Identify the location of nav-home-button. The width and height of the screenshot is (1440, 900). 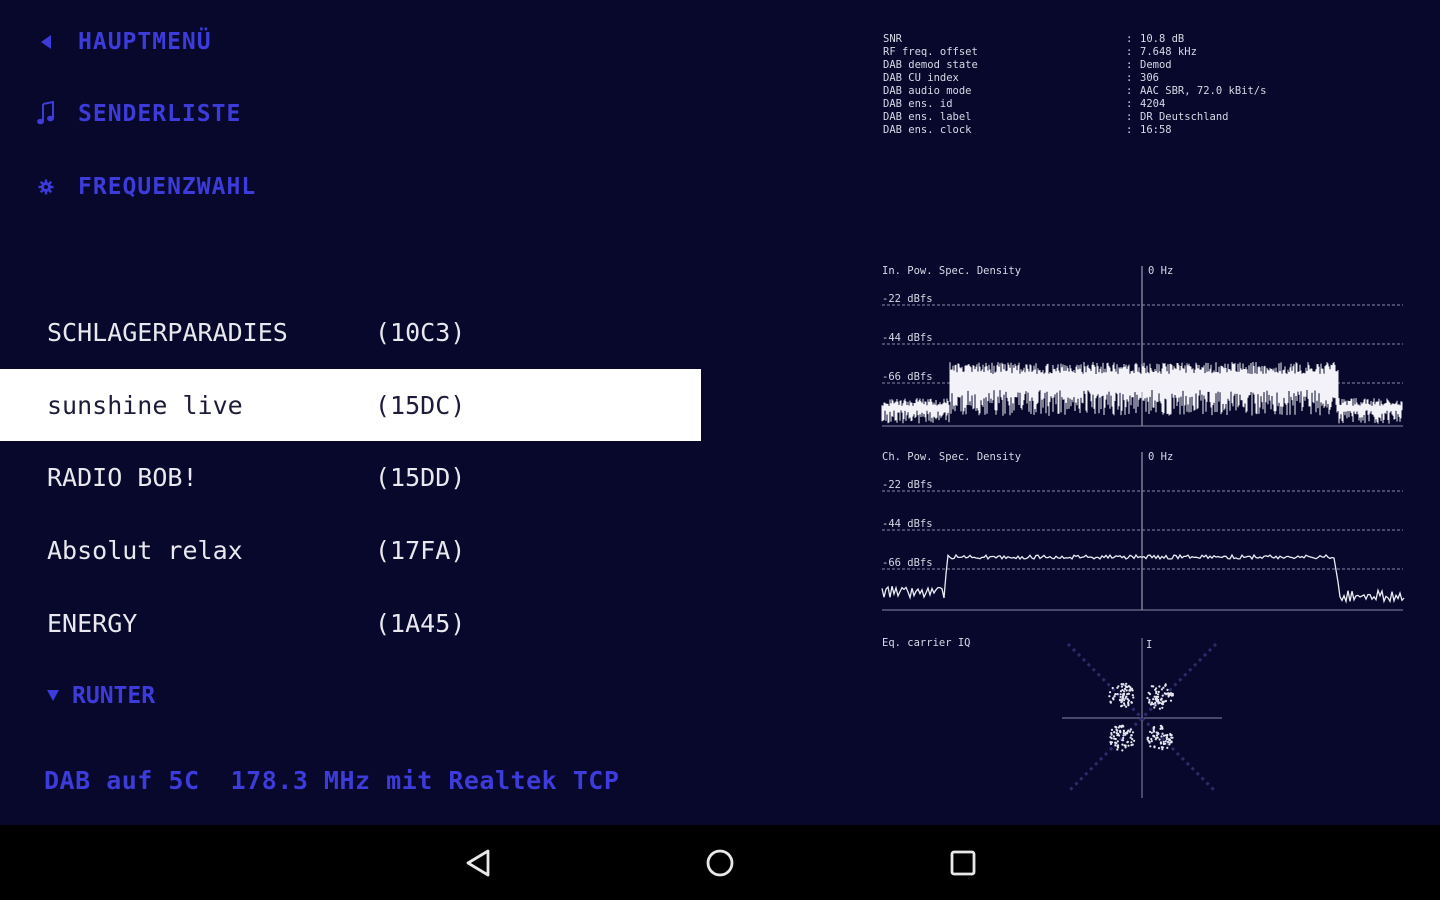
(720, 863).